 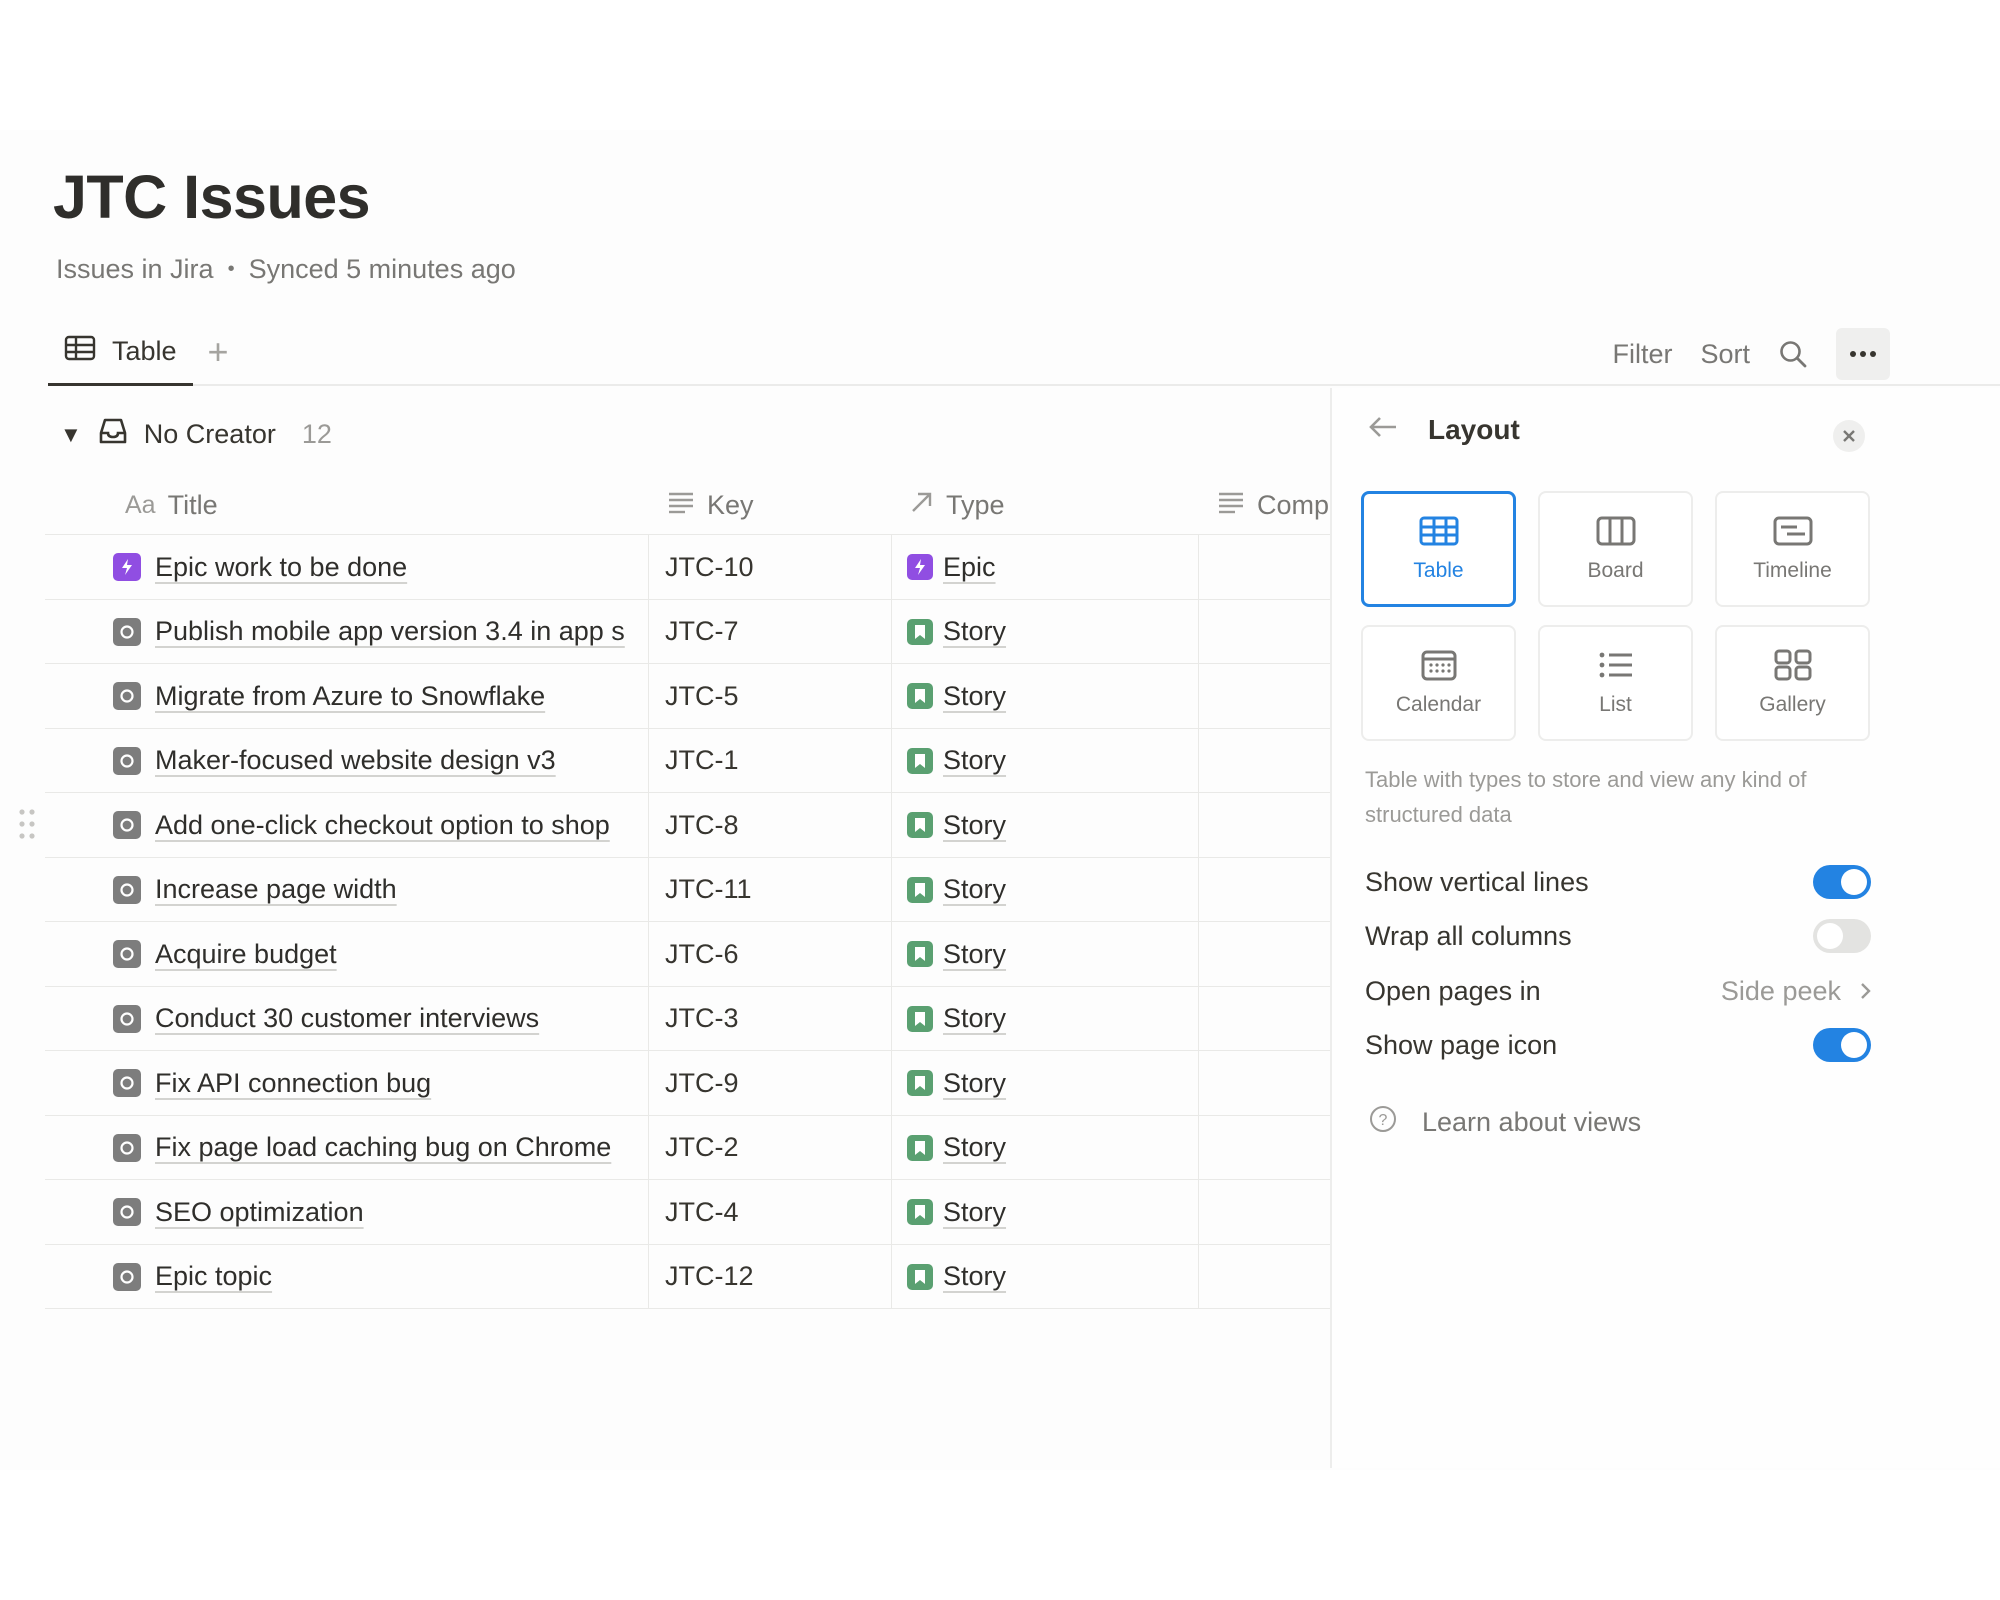 What do you see at coordinates (1842, 1045) in the screenshot?
I see `page-icon-toggle` at bounding box center [1842, 1045].